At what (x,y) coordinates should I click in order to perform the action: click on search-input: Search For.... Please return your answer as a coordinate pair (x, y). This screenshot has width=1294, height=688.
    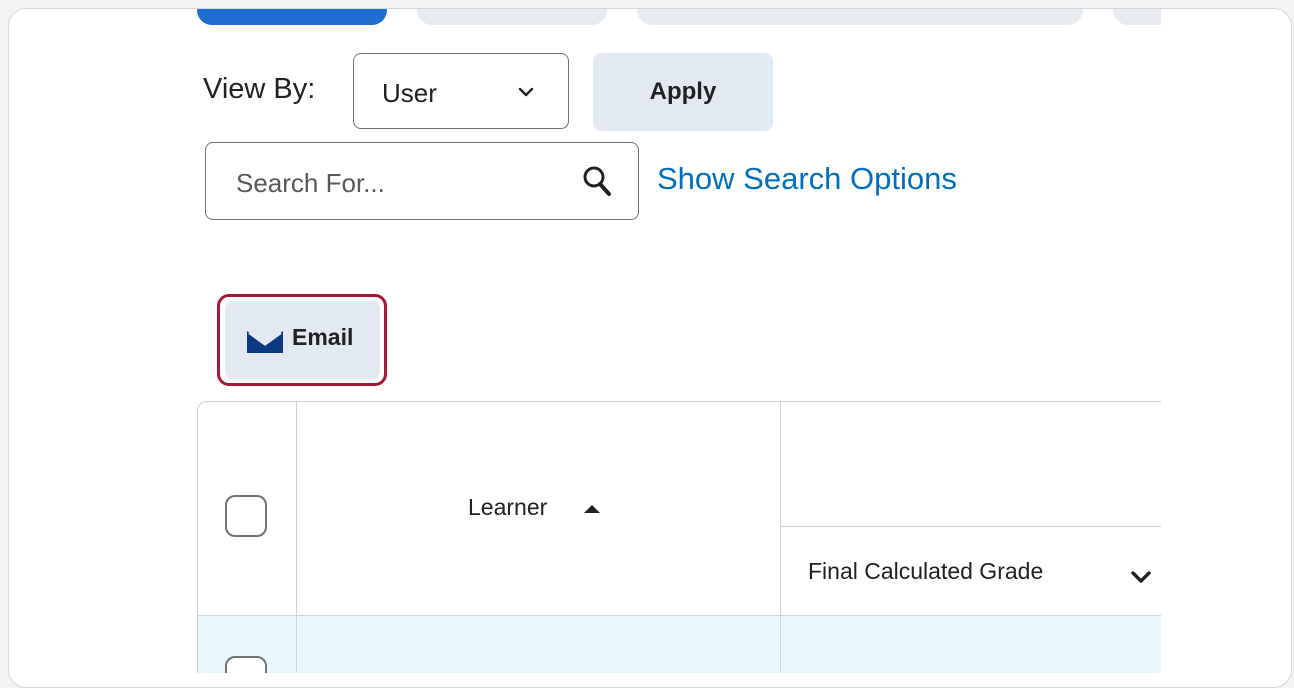
    Looking at the image, I should click on (422, 181).